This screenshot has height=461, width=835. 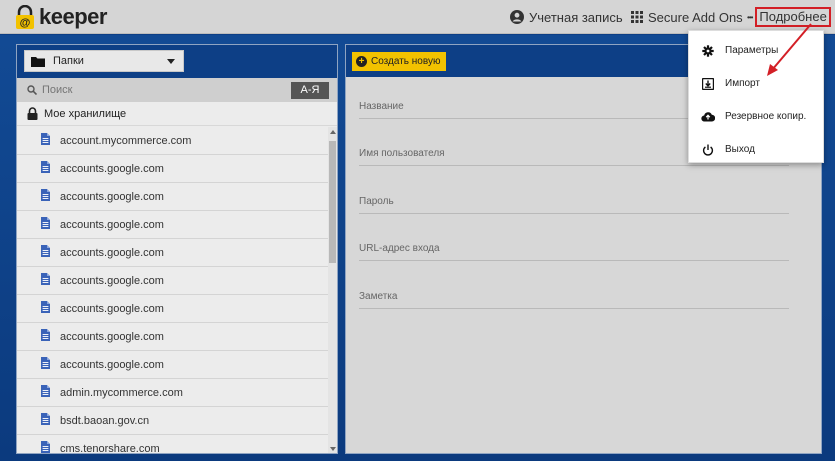 I want to click on record-title: account.mycommerce.com, so click(x=126, y=140).